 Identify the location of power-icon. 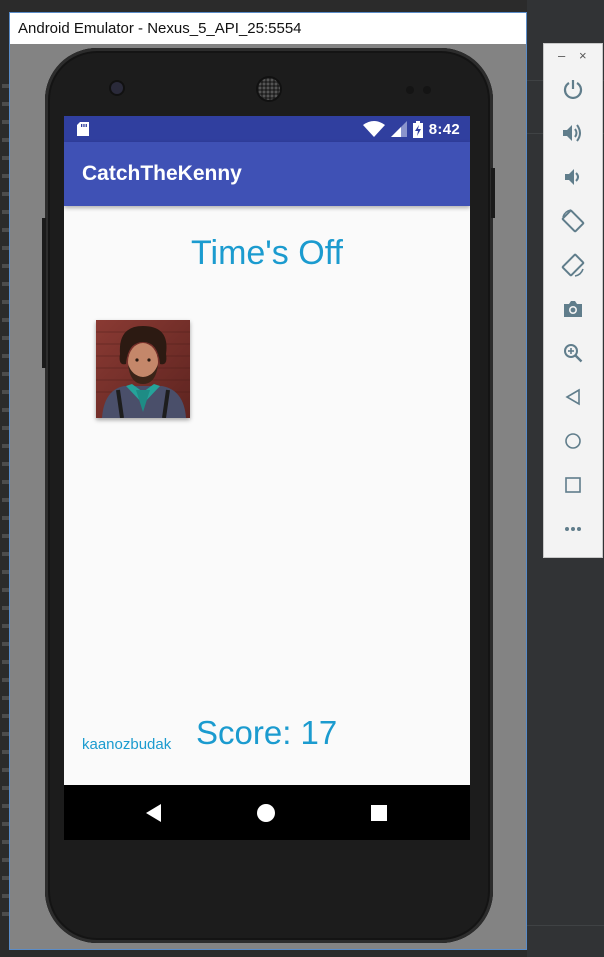
(573, 89).